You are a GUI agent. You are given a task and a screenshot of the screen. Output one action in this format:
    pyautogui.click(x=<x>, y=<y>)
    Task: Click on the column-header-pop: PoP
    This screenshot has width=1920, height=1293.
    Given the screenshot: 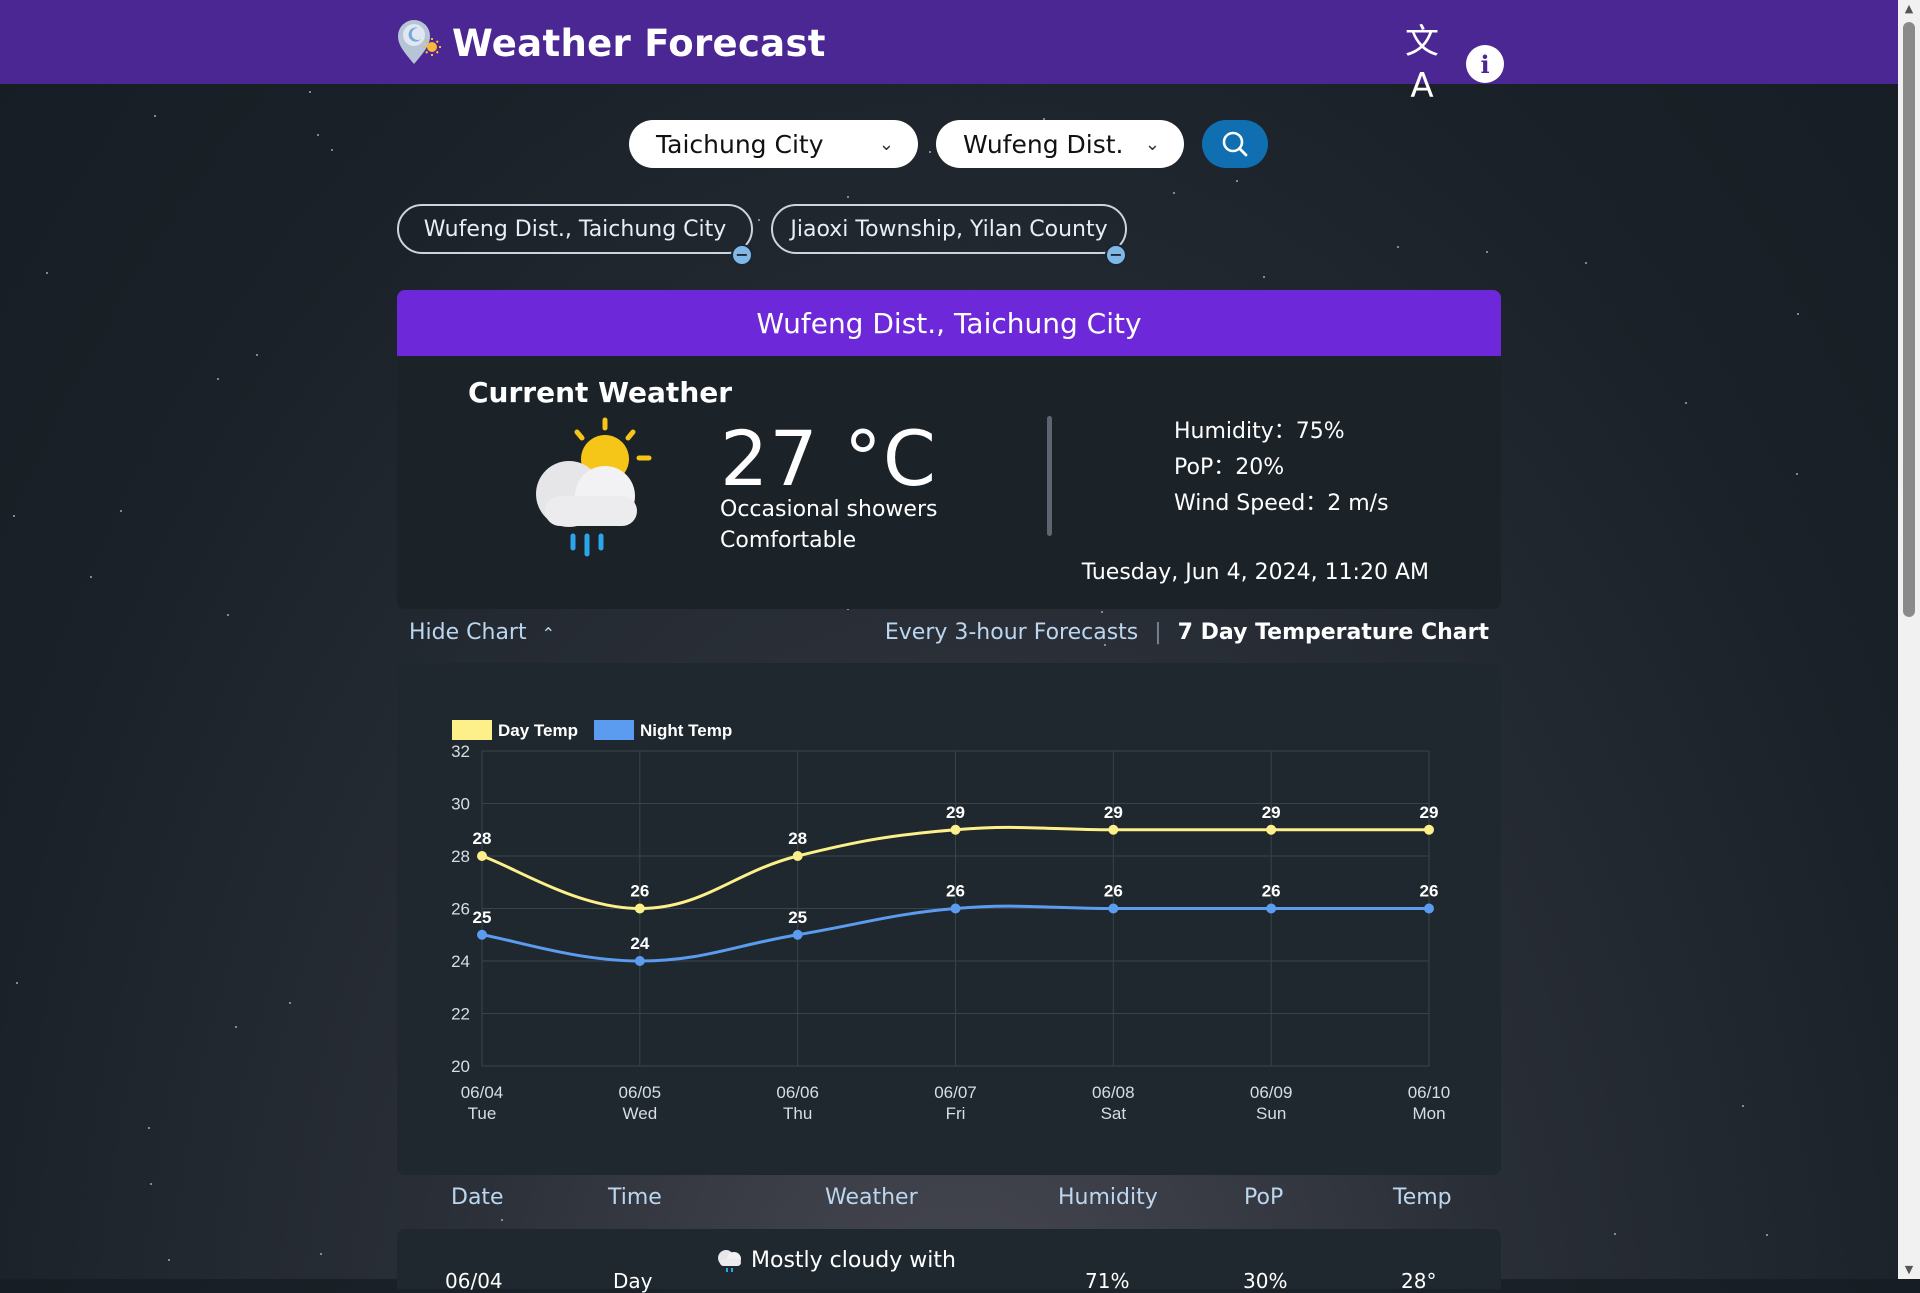 What is the action you would take?
    pyautogui.click(x=1264, y=1197)
    